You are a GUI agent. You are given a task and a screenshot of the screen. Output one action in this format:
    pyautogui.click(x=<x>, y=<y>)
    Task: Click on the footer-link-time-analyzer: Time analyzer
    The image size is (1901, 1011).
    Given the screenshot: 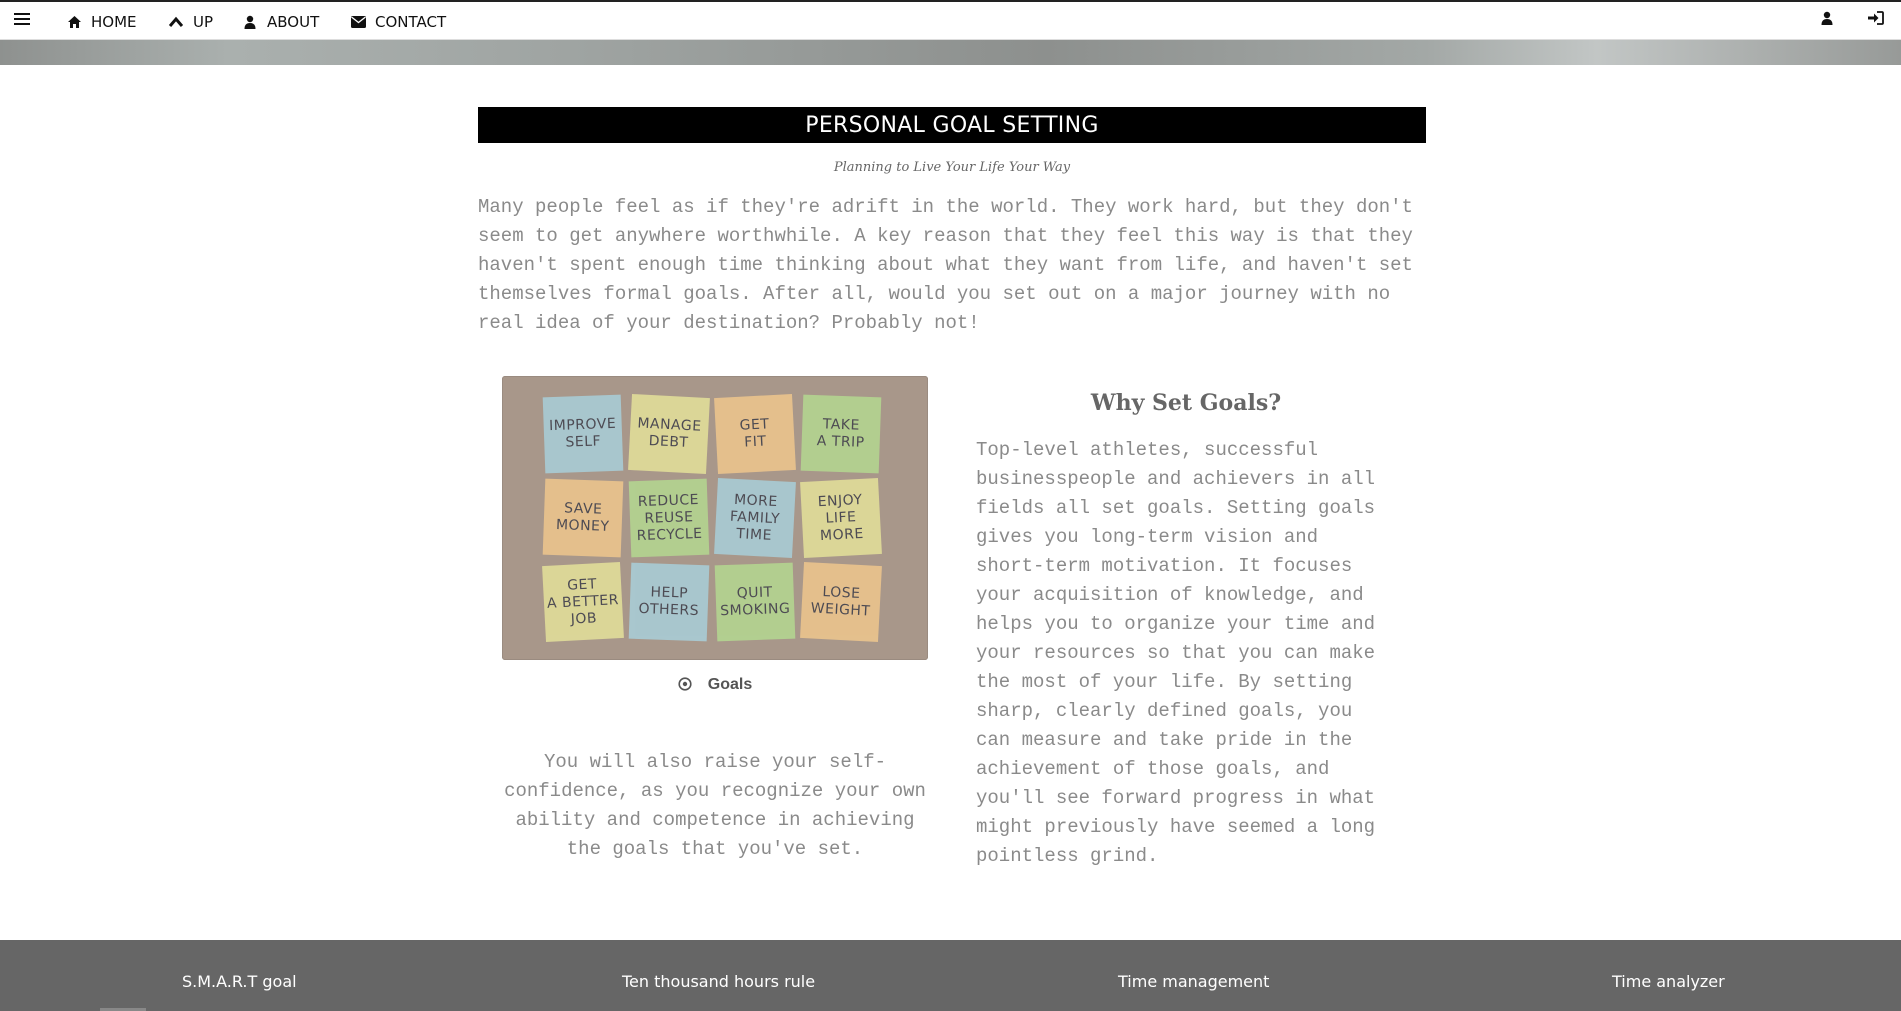 What is the action you would take?
    pyautogui.click(x=1668, y=981)
    